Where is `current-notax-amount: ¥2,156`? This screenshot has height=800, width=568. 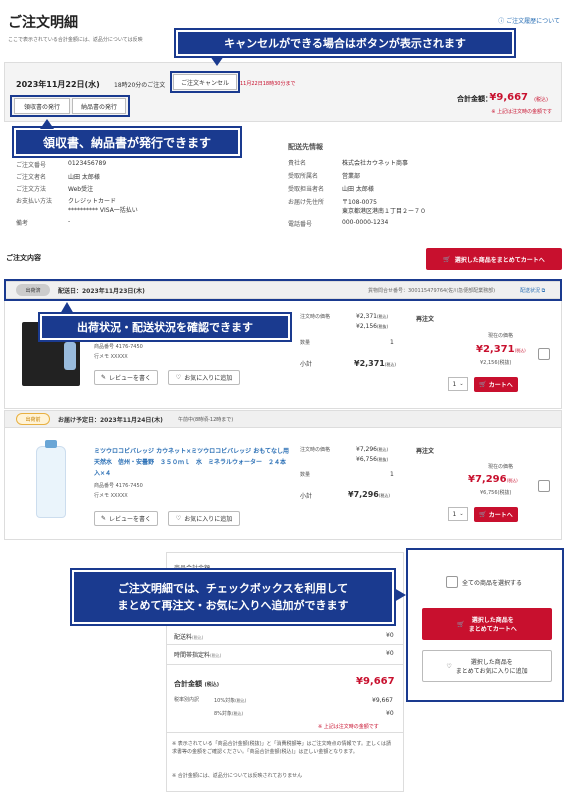 current-notax-amount: ¥2,156 is located at coordinates (489, 363).